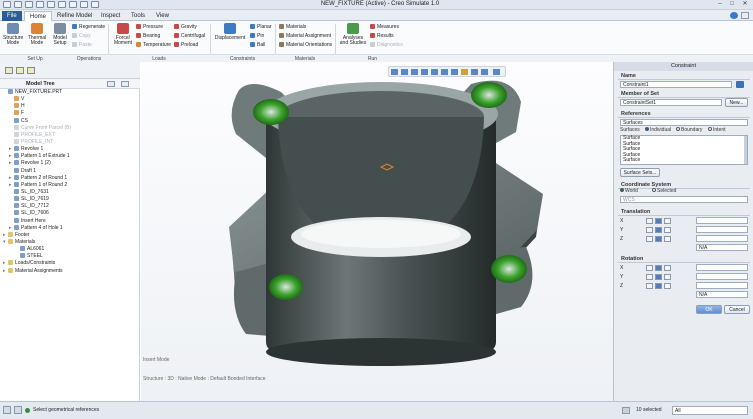 This screenshot has width=753, height=419. I want to click on tree-item: CS, so click(69, 121).